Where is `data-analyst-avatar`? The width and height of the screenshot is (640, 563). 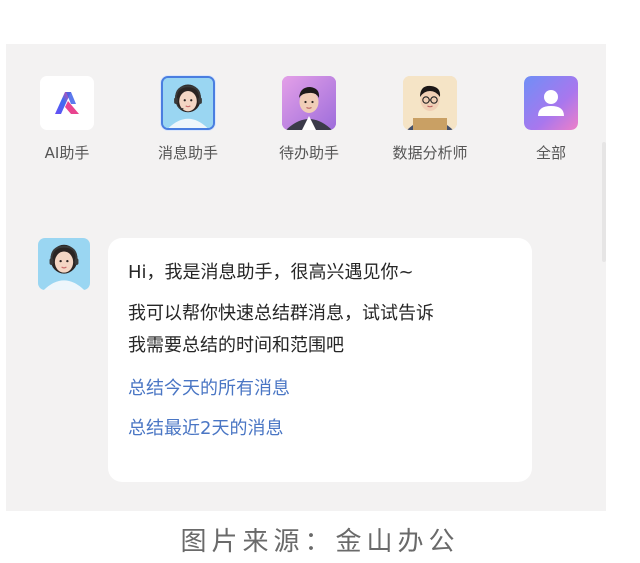 data-analyst-avatar is located at coordinates (430, 103).